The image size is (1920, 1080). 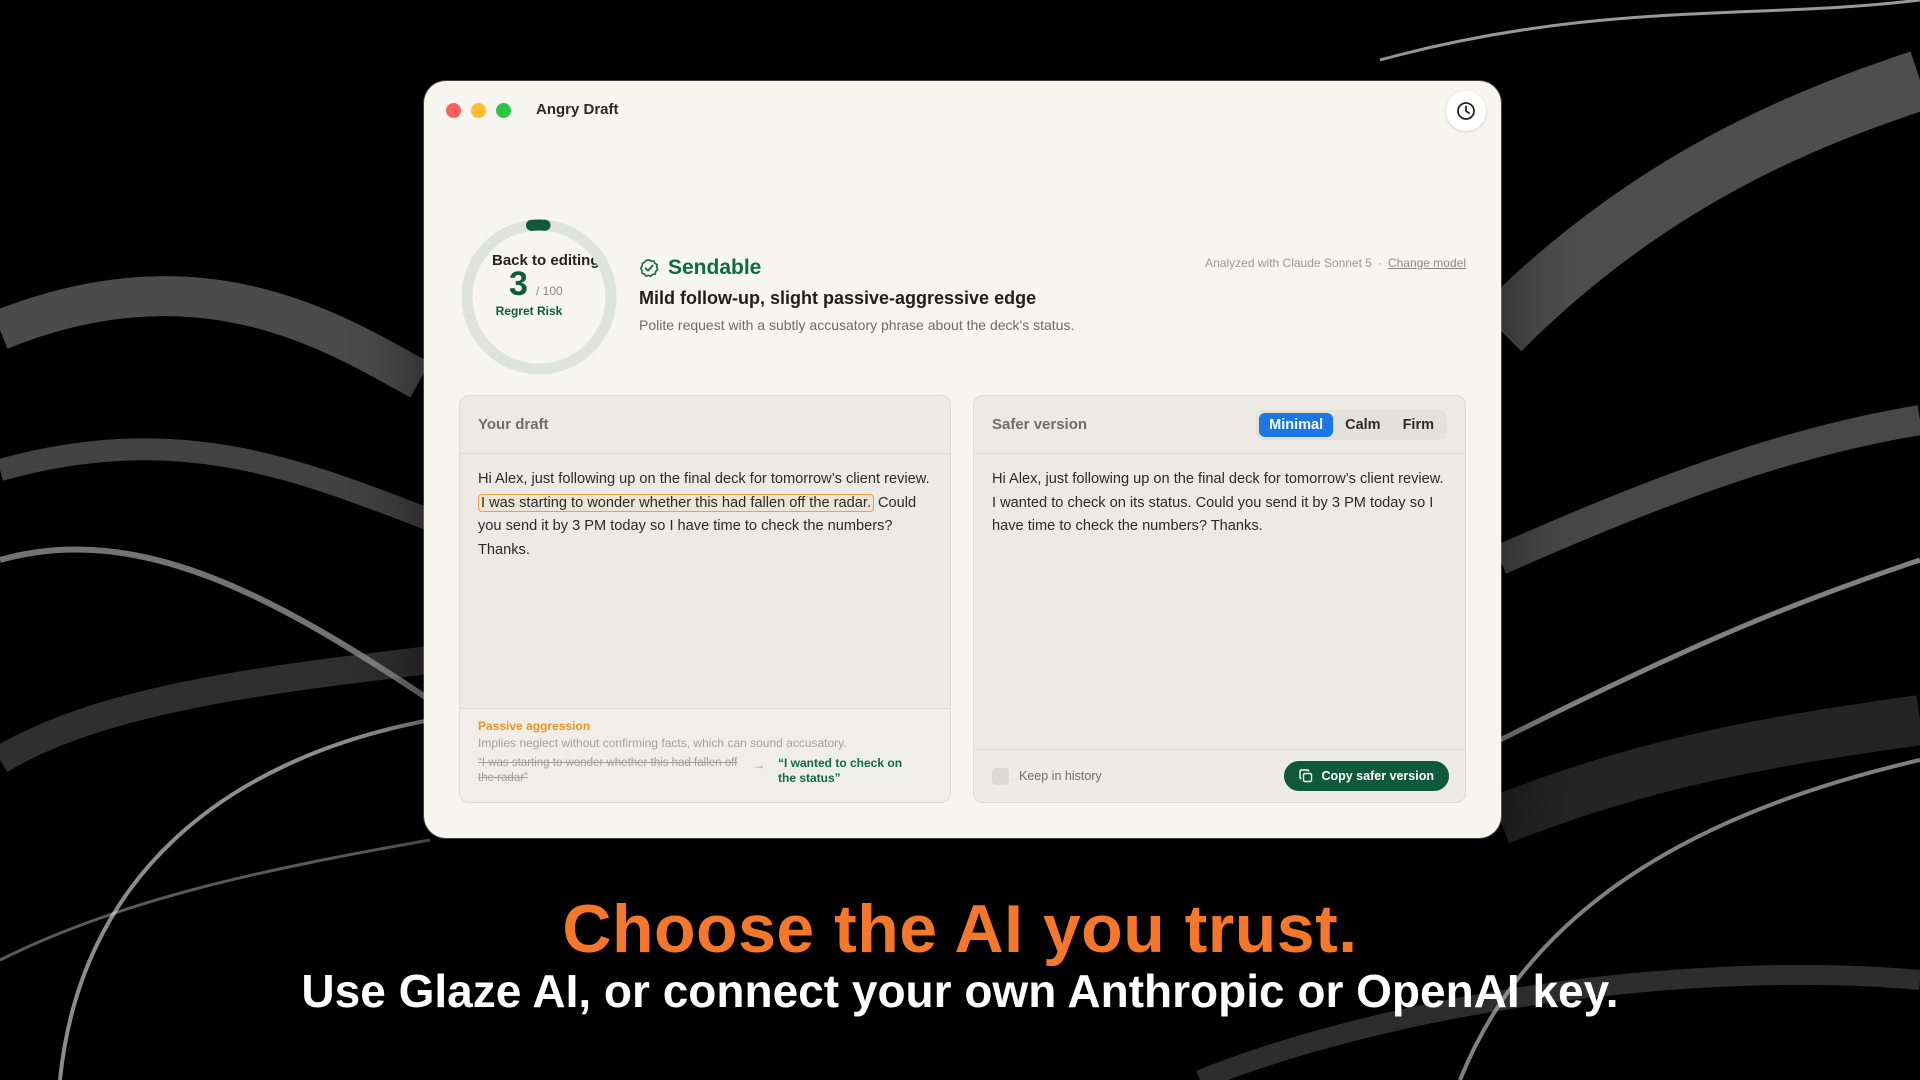 What do you see at coordinates (715, 267) in the screenshot?
I see `verdict-status-label: Sendable` at bounding box center [715, 267].